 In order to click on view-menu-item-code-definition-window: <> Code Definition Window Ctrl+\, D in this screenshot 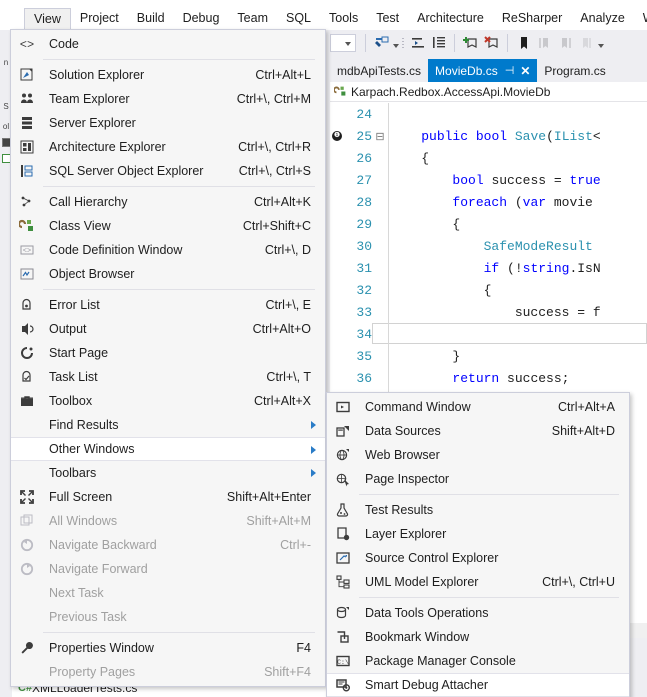, I will do `click(168, 250)`.